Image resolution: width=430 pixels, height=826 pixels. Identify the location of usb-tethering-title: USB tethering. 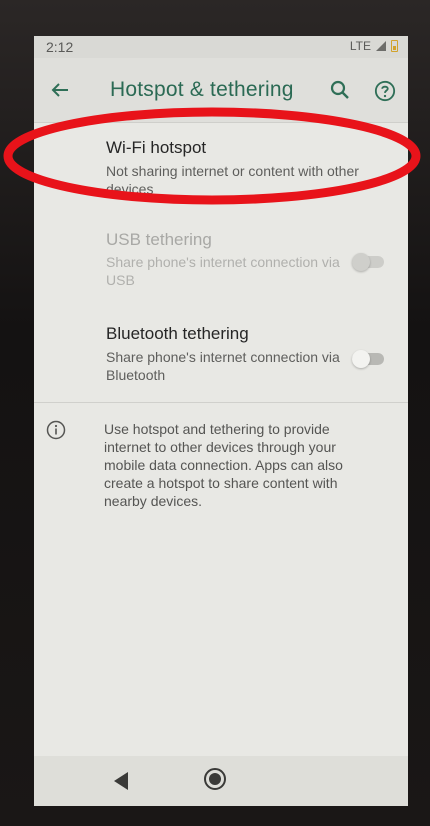
(159, 239).